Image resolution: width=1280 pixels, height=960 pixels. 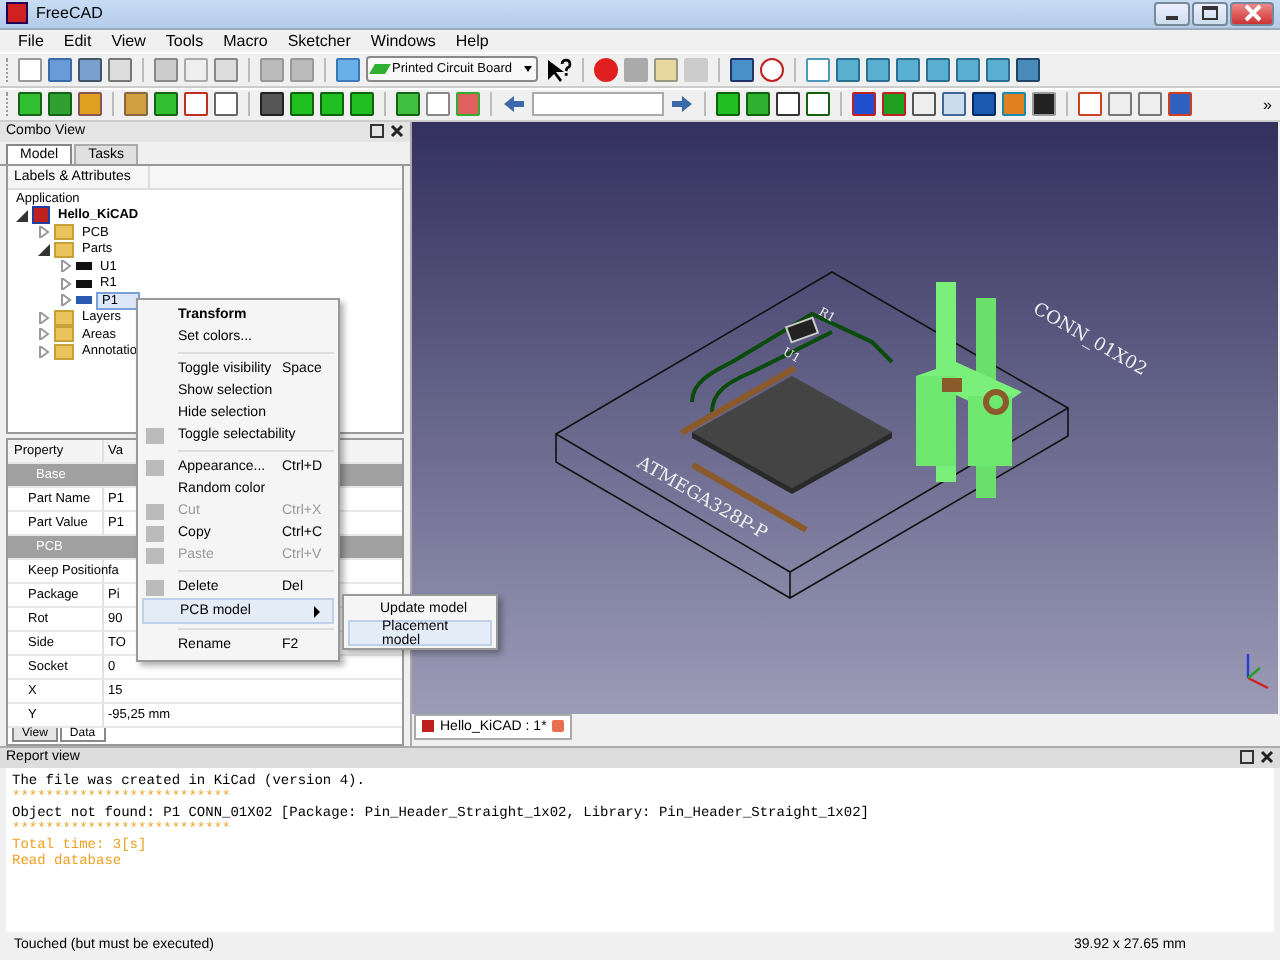 I want to click on menu-item: Tools, so click(x=184, y=40).